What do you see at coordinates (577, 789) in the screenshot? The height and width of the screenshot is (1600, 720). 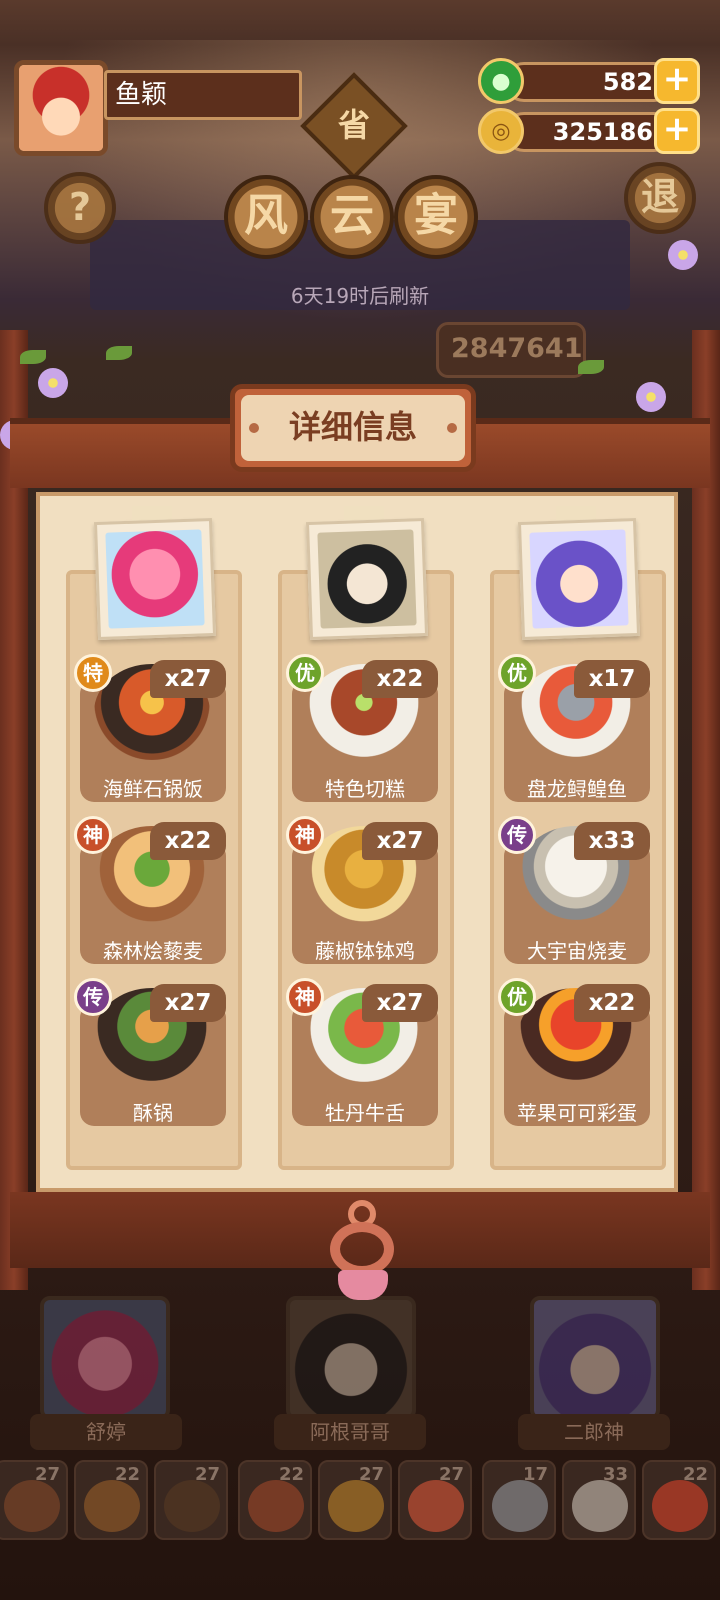 I see `dish-name: 盘龙鲟鳇鱼` at bounding box center [577, 789].